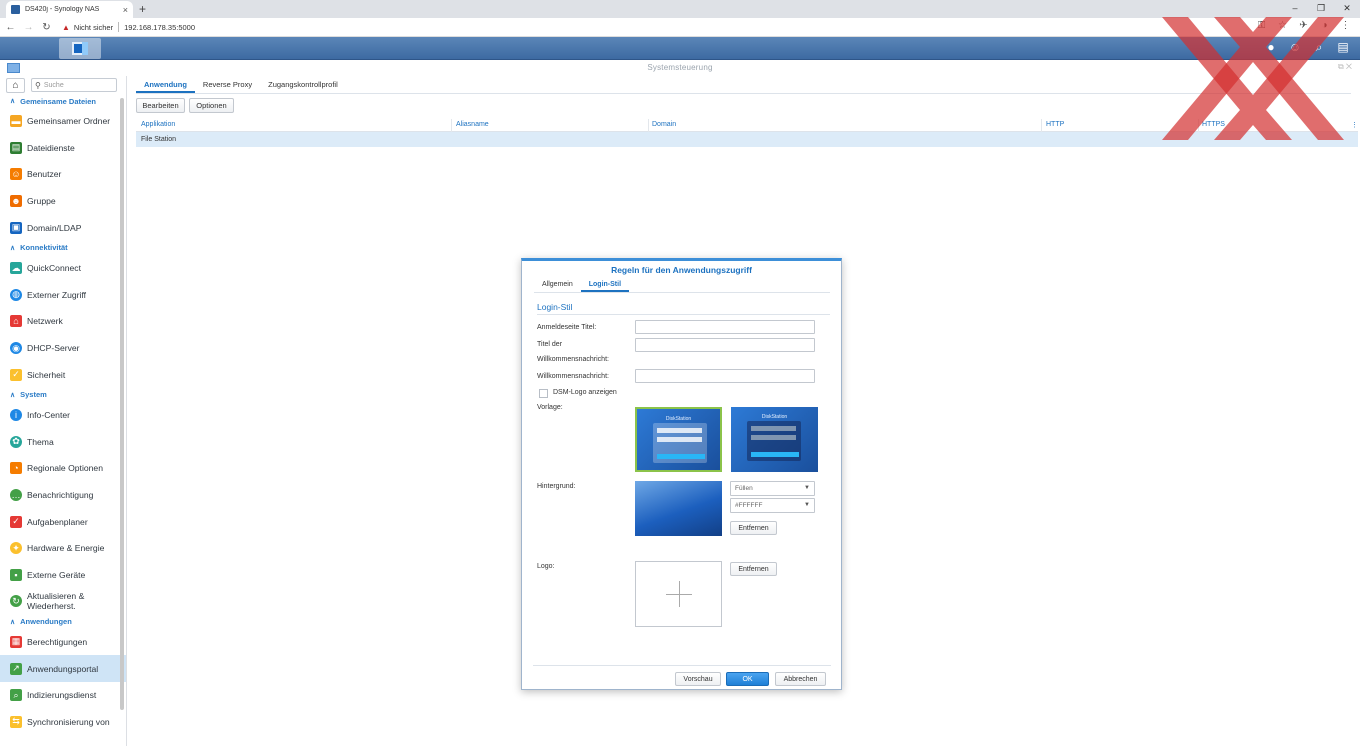 This screenshot has height=746, width=1360. What do you see at coordinates (63, 642) in the screenshot?
I see `sidebar-item-privileges: ▦ Berechtigungen` at bounding box center [63, 642].